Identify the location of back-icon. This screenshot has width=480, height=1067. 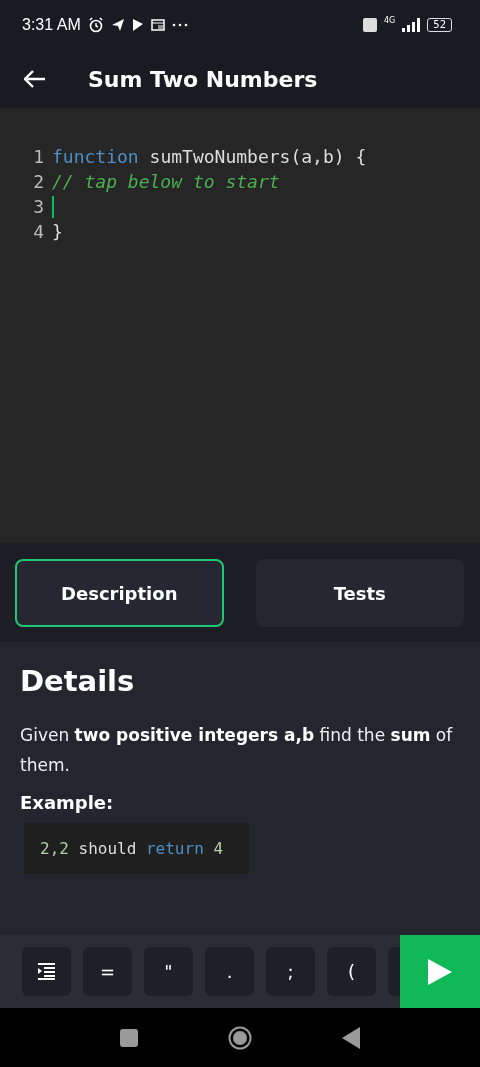
(351, 1037).